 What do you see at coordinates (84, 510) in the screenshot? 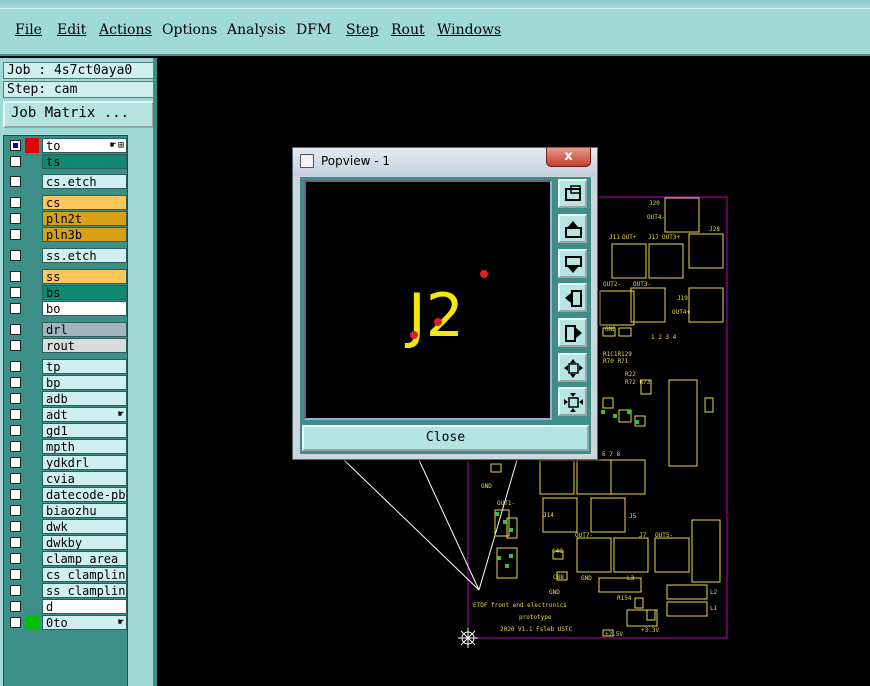
I see `layer-name: biaozhu` at bounding box center [84, 510].